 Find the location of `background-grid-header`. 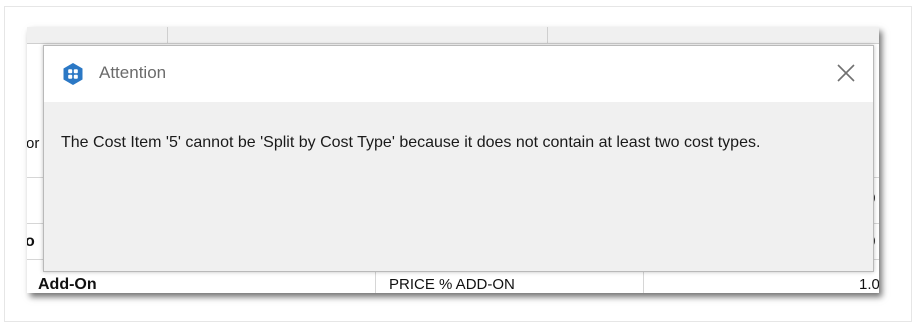

background-grid-header is located at coordinates (453, 35).